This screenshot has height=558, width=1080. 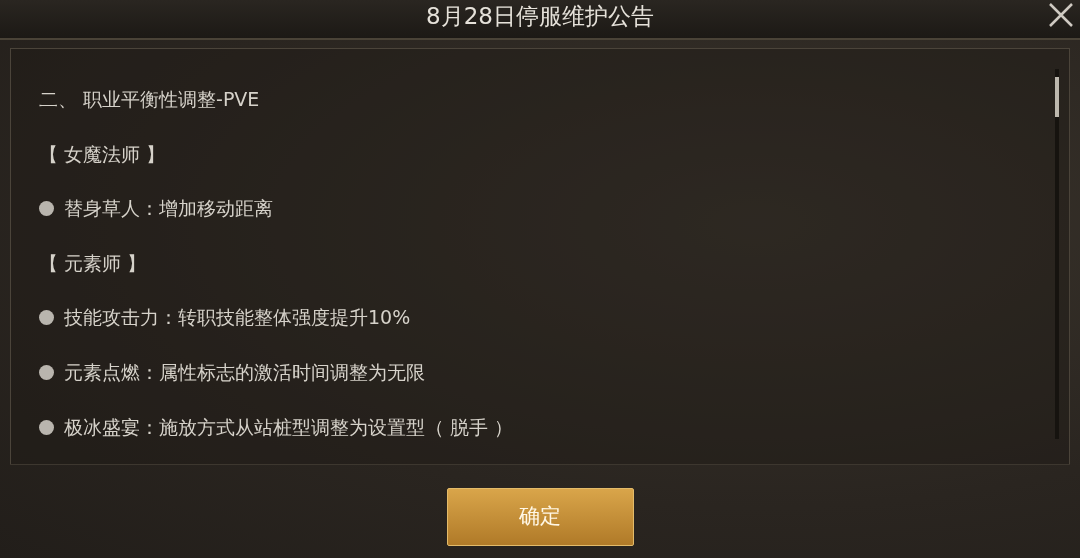 What do you see at coordinates (289, 426) in the screenshot?
I see `change-item: 极冰盛宴：施放方式从站桩型调整为设置型（ 脱手 ）` at bounding box center [289, 426].